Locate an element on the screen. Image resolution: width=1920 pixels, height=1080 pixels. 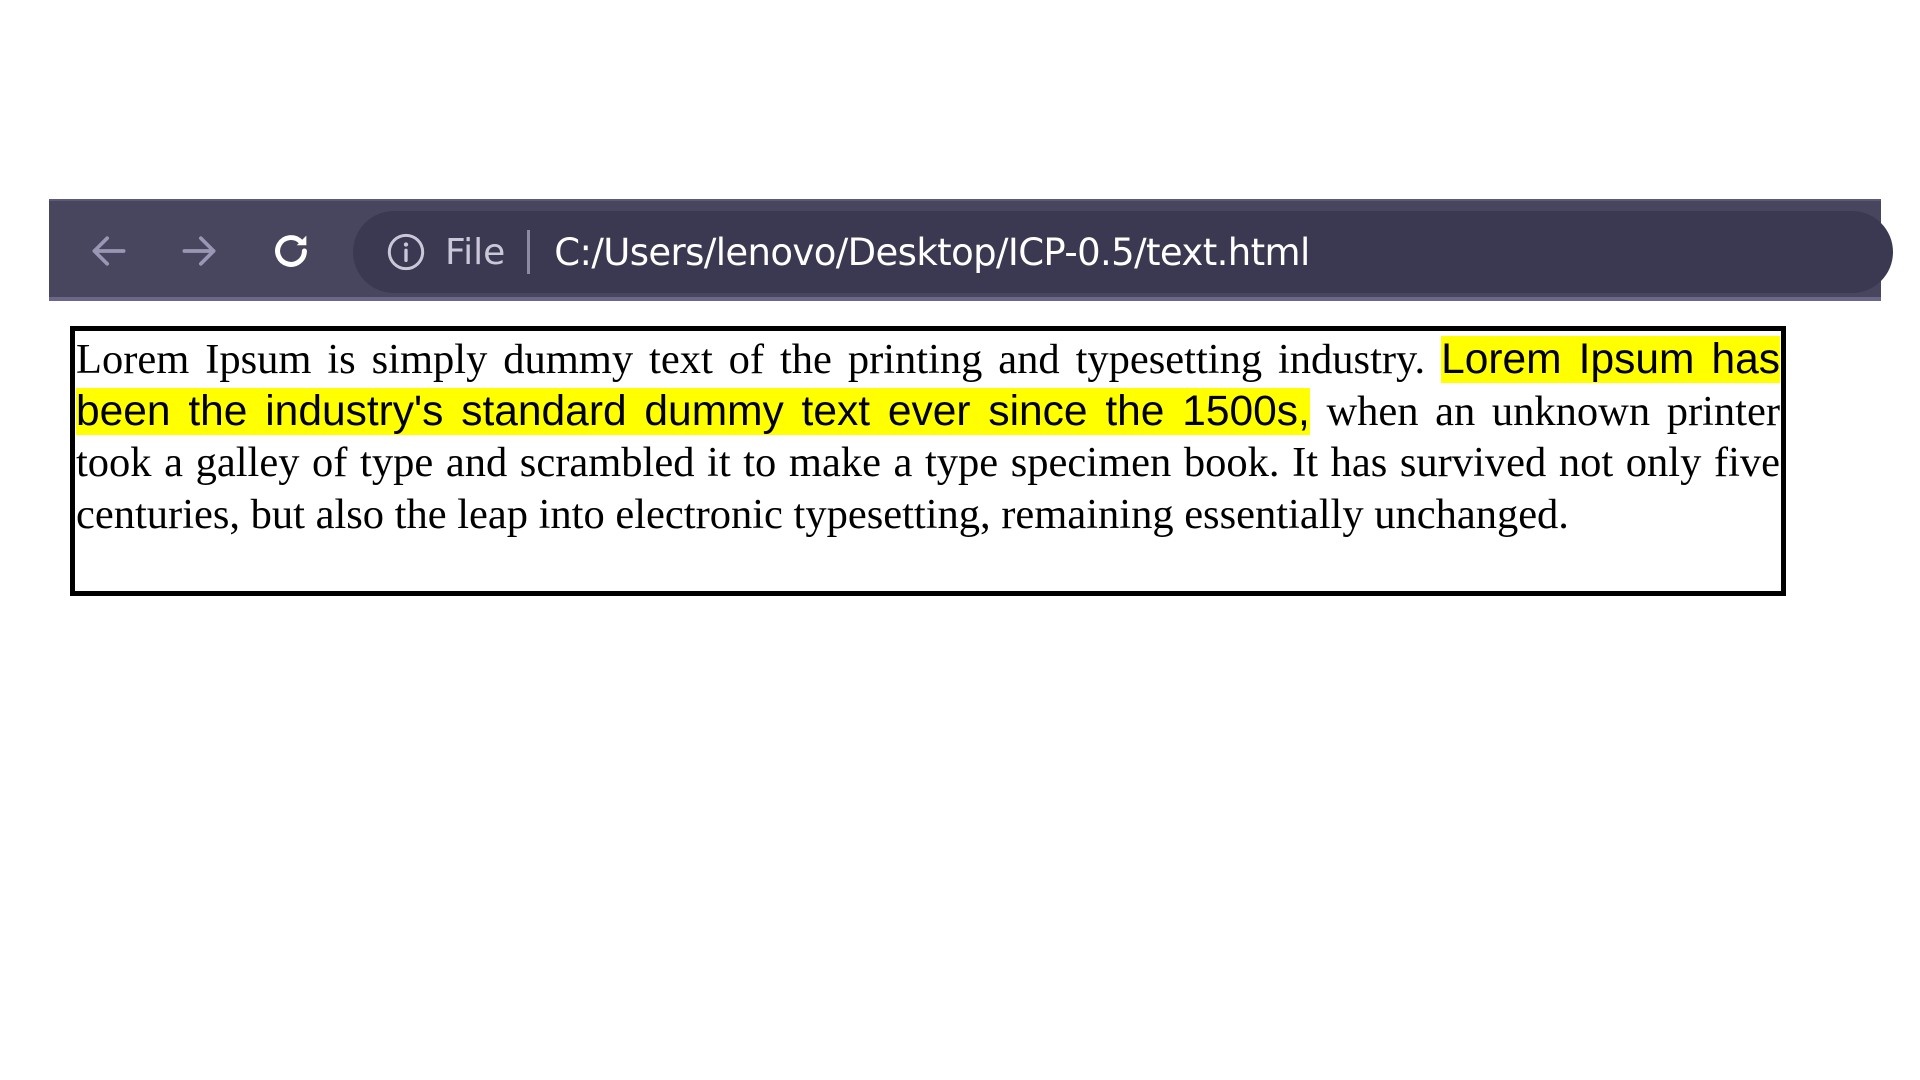
info-circle-icon is located at coordinates (406, 252).